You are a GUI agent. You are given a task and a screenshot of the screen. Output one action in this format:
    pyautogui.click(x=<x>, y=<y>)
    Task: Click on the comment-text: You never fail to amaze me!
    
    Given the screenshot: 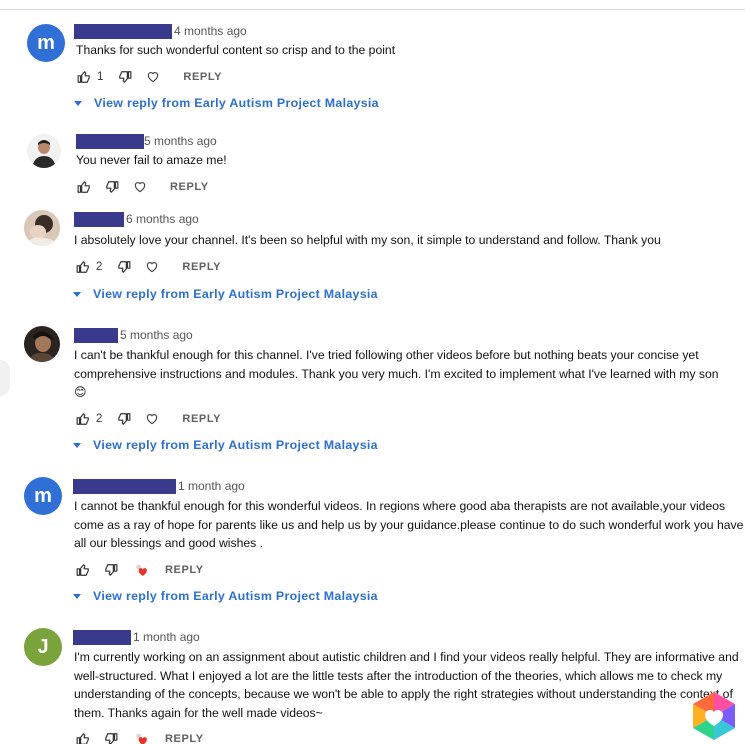 What is the action you would take?
    pyautogui.click(x=151, y=160)
    